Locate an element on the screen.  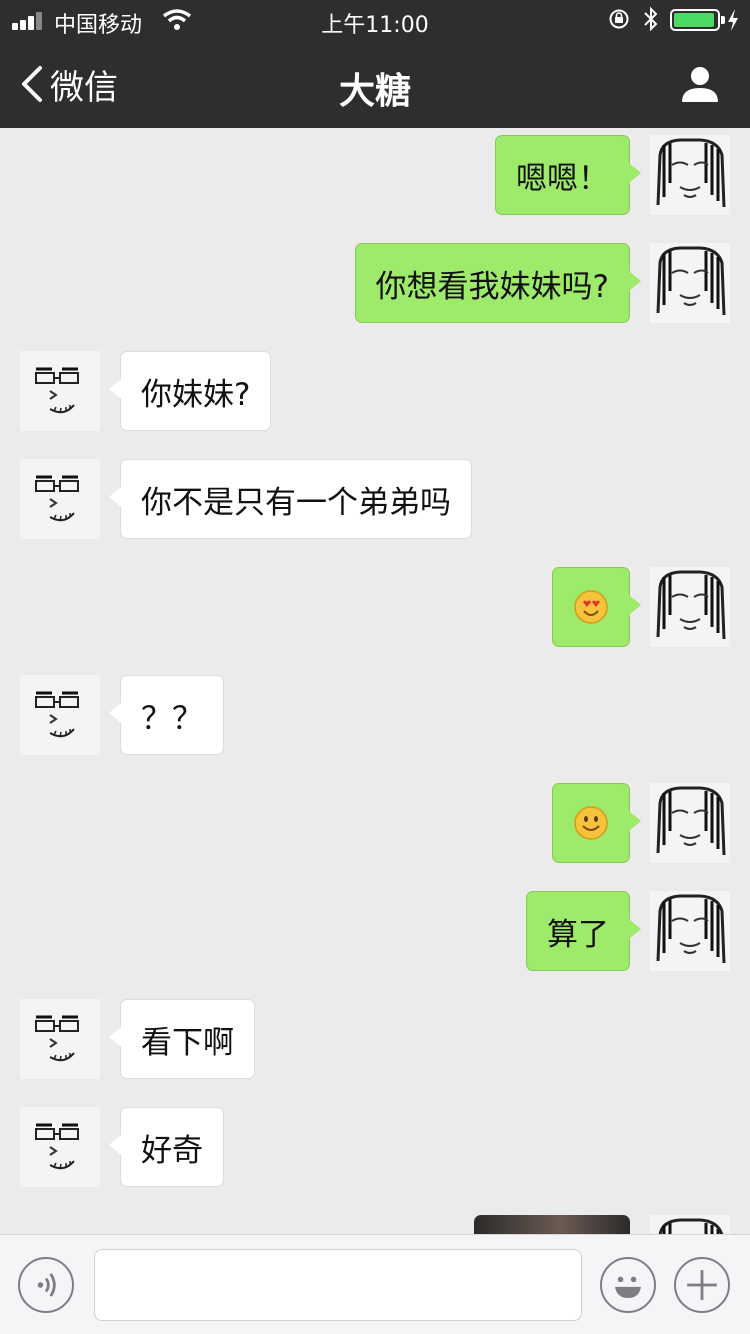
status-bar: 中国移动 上午11:00 is located at coordinates (375, 20).